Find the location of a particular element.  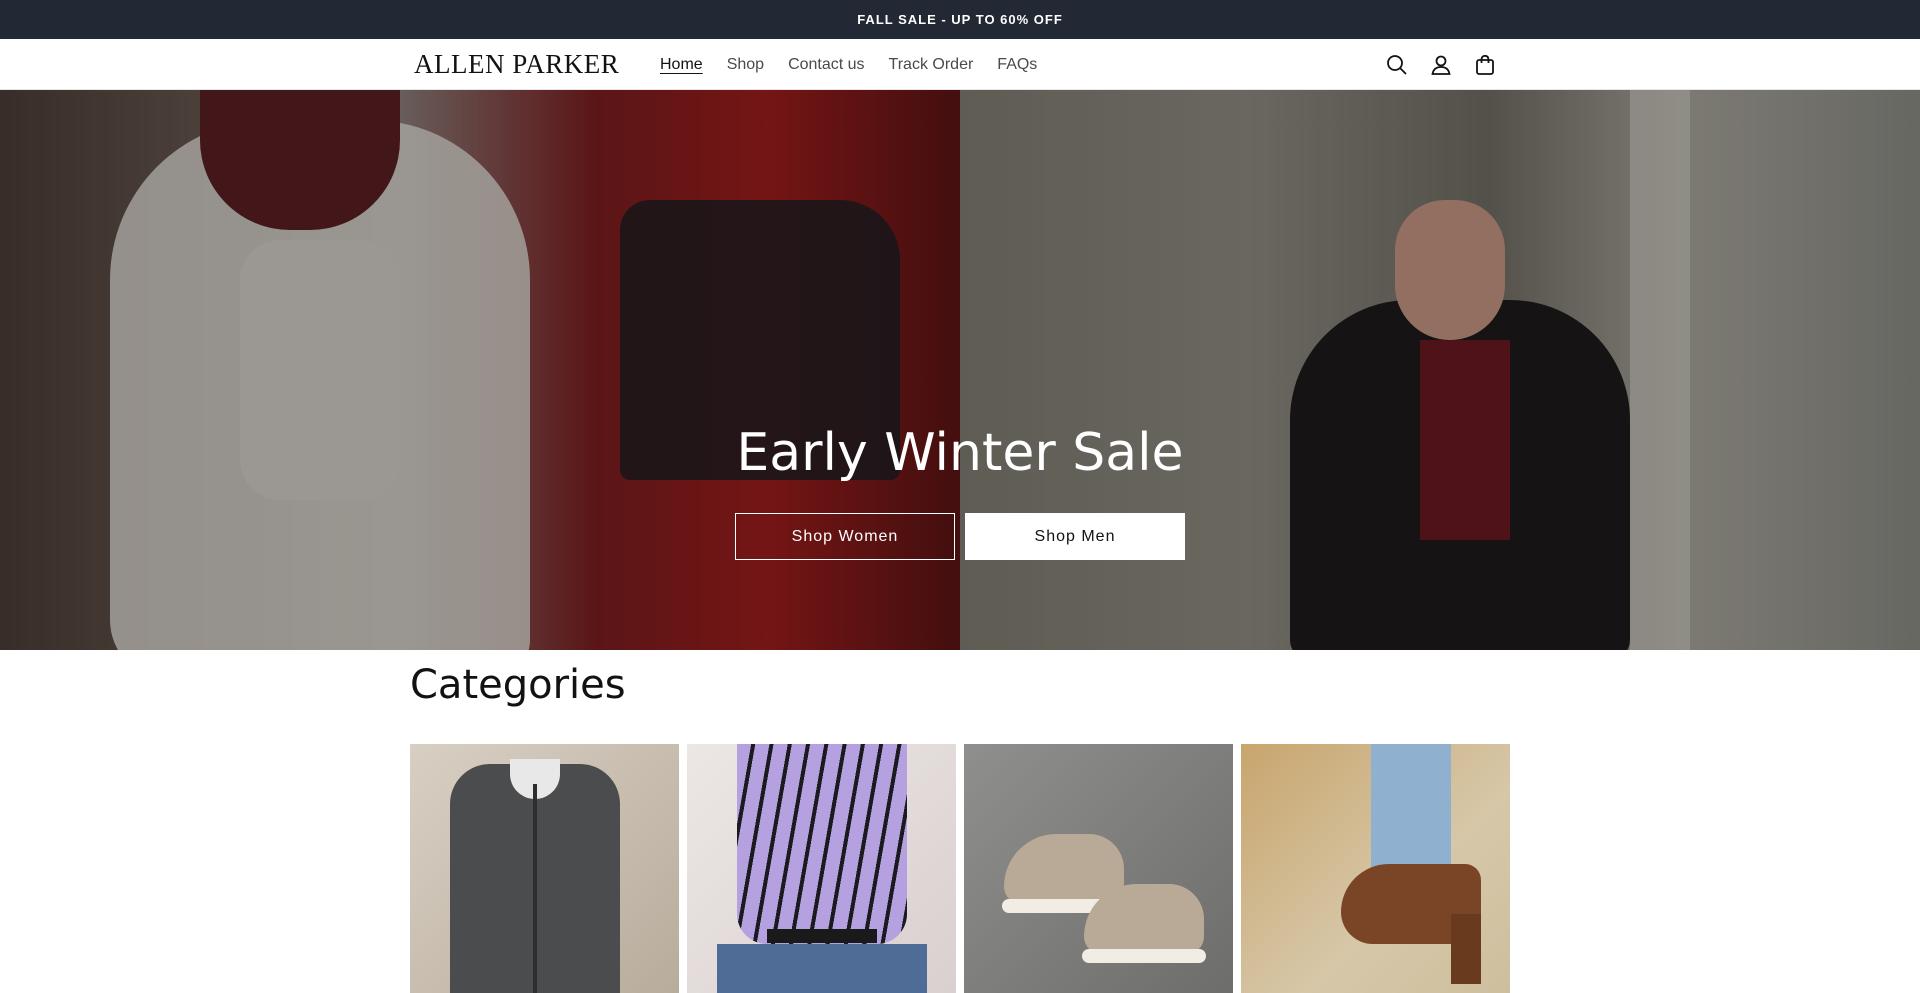

header-icons is located at coordinates (1441, 64).